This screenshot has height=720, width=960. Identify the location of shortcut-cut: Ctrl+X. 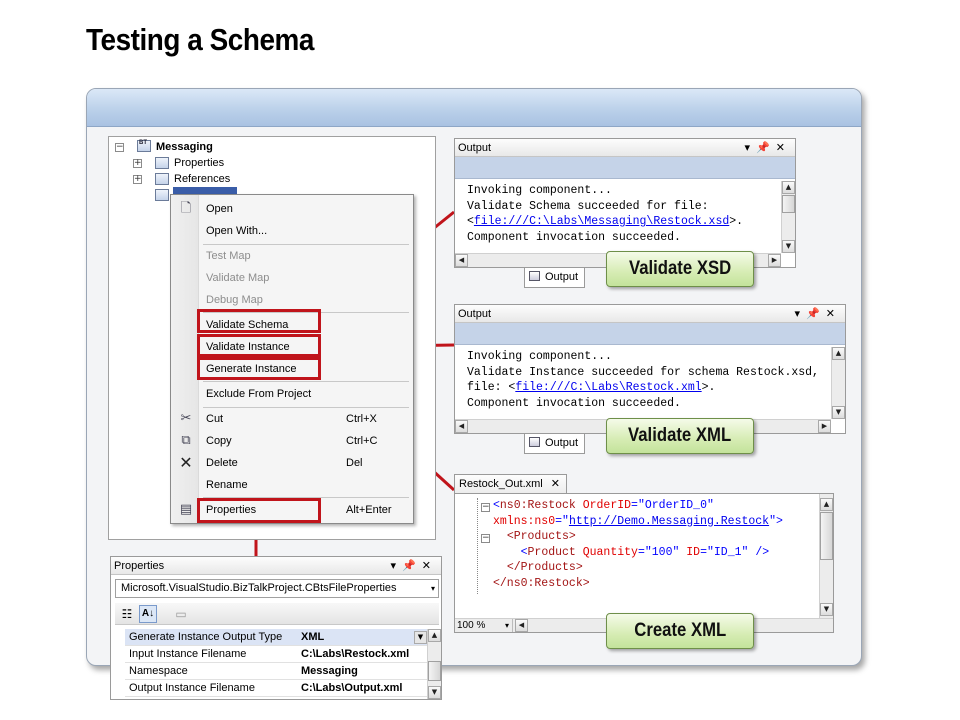
(361, 419).